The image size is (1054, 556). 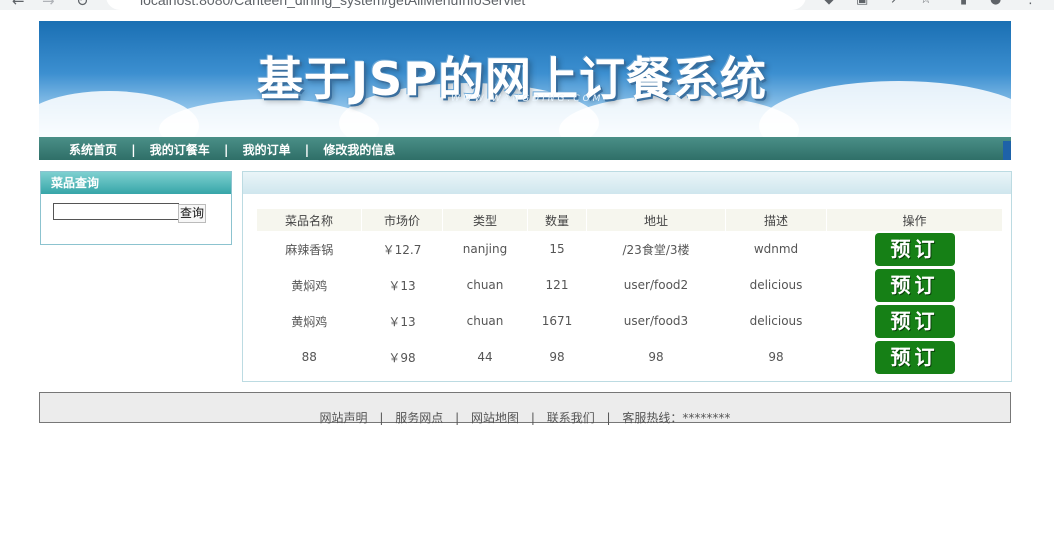 I want to click on col-header-quantity: 数量, so click(x=557, y=220).